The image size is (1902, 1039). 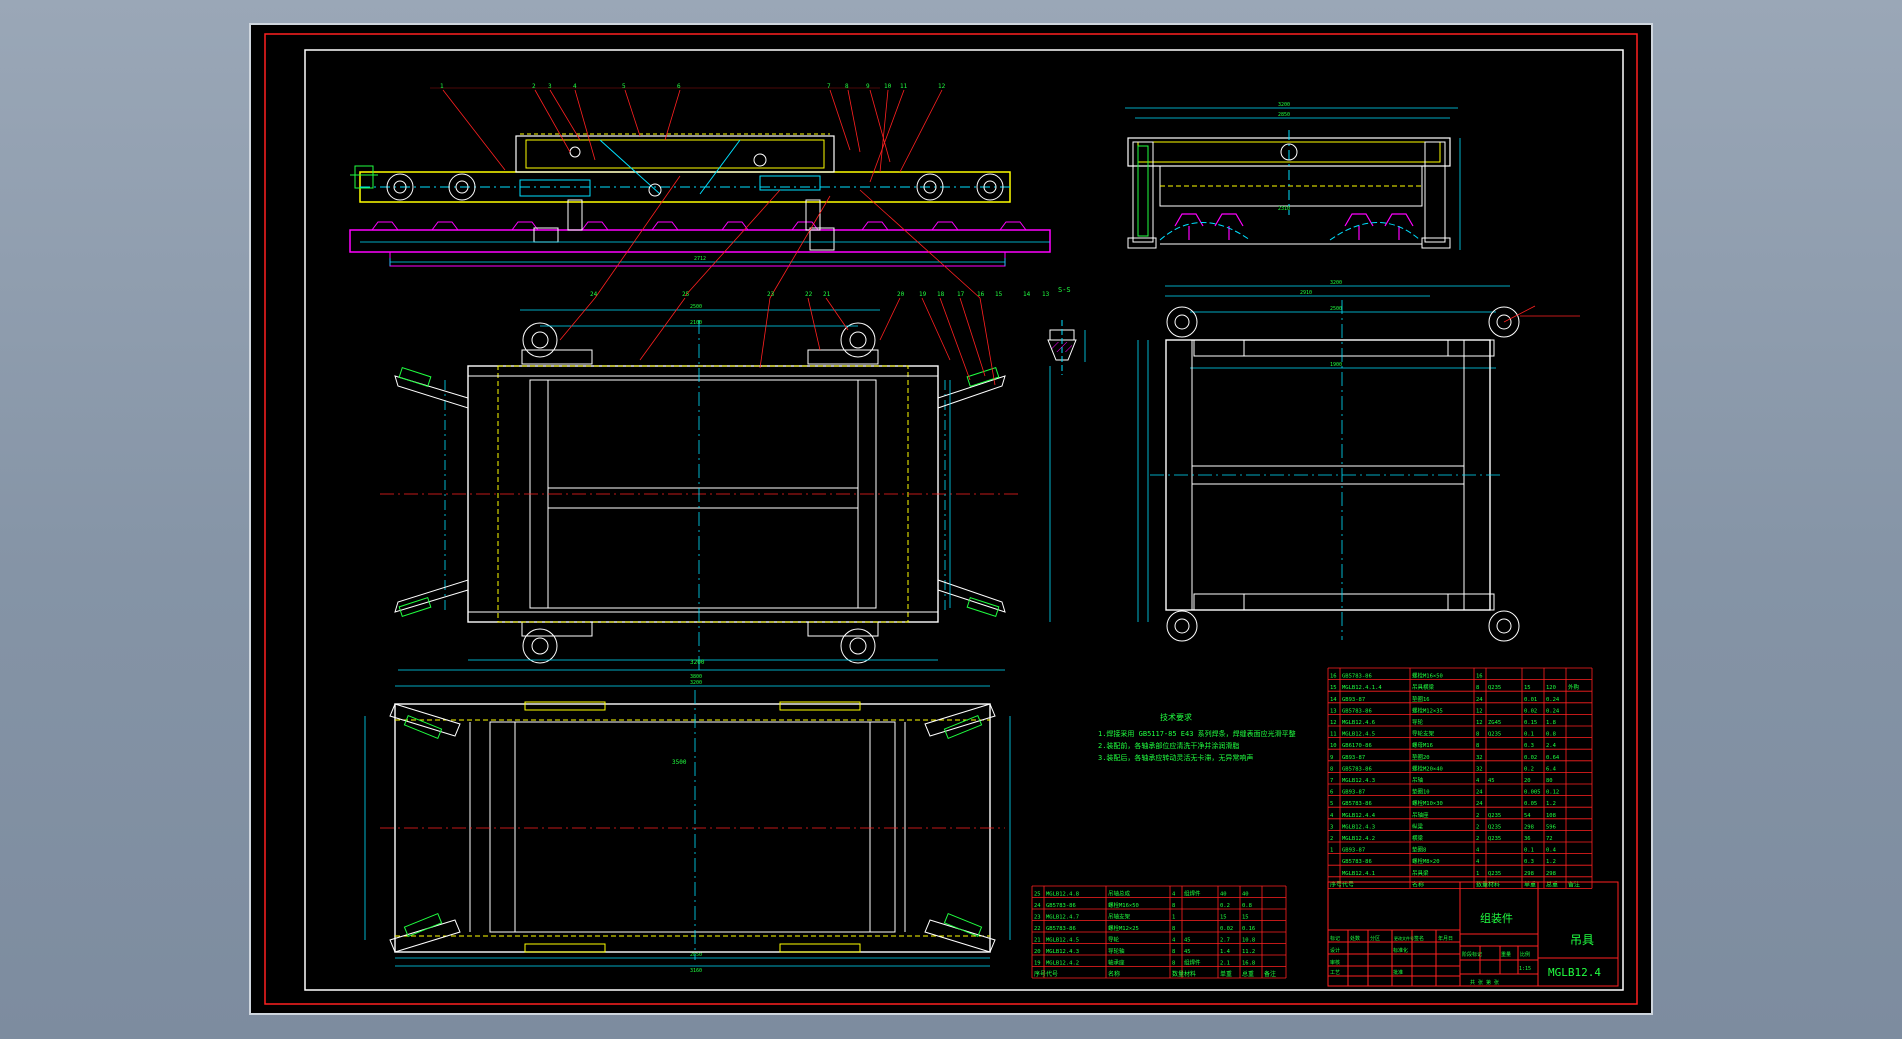 I want to click on svg-text: 签名, so click(x=1419, y=938).